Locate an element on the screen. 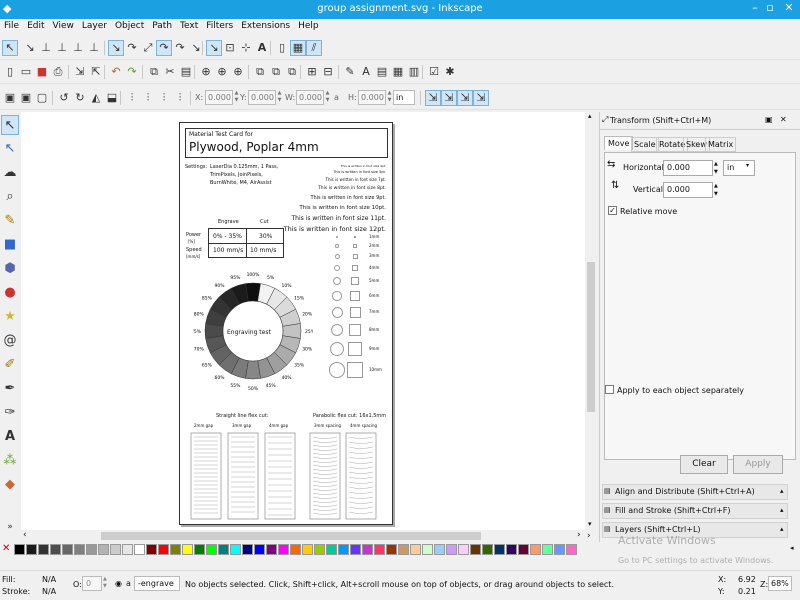 Image resolution: width=800 pixels, height=600 pixels. apply-button: Apply is located at coordinates (758, 464).